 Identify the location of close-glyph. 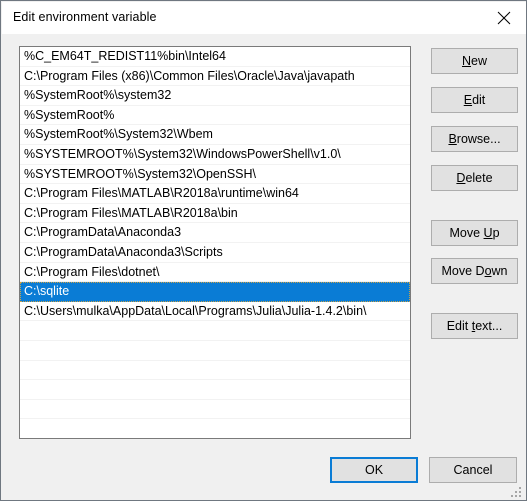
(504, 17).